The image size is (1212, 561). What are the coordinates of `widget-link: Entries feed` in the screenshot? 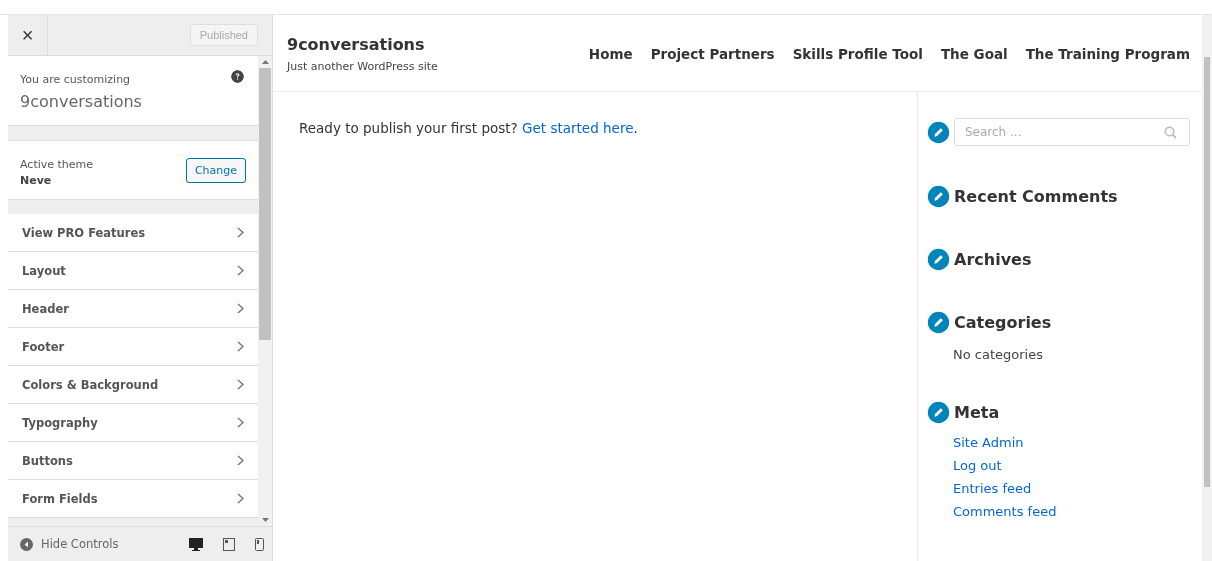 It's located at (1071, 488).